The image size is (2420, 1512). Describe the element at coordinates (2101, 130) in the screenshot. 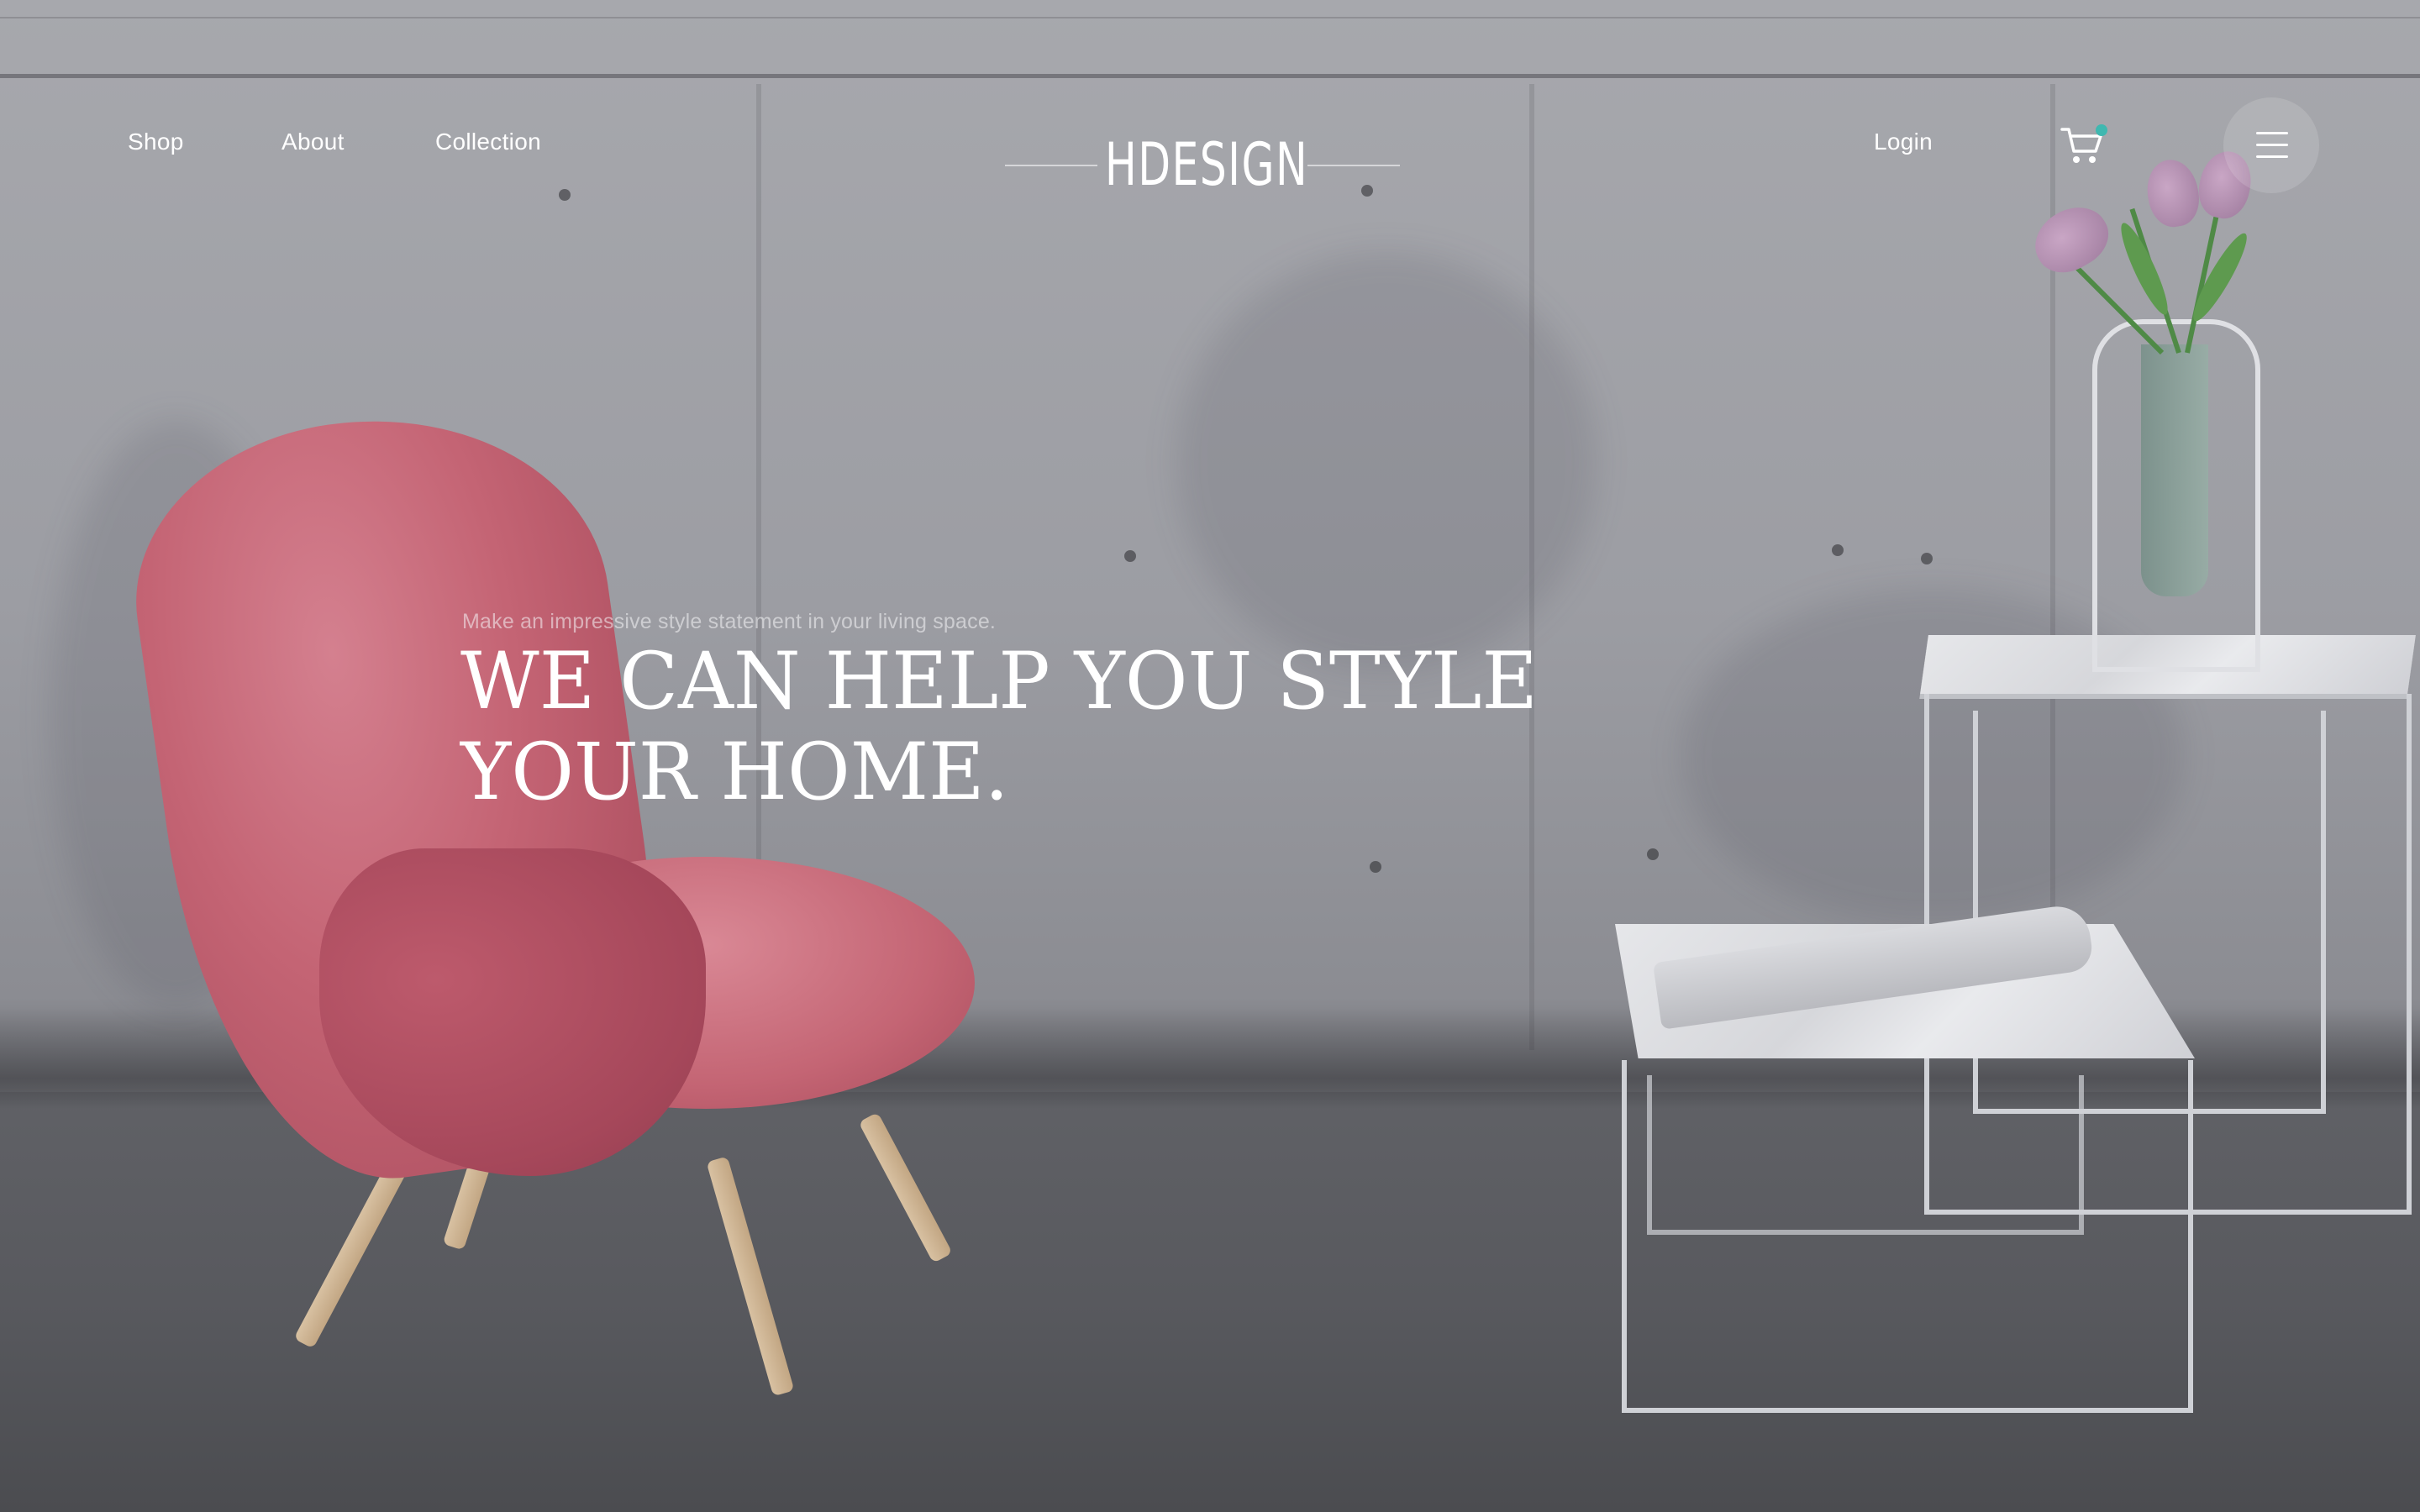

I see `cart-badge` at that location.